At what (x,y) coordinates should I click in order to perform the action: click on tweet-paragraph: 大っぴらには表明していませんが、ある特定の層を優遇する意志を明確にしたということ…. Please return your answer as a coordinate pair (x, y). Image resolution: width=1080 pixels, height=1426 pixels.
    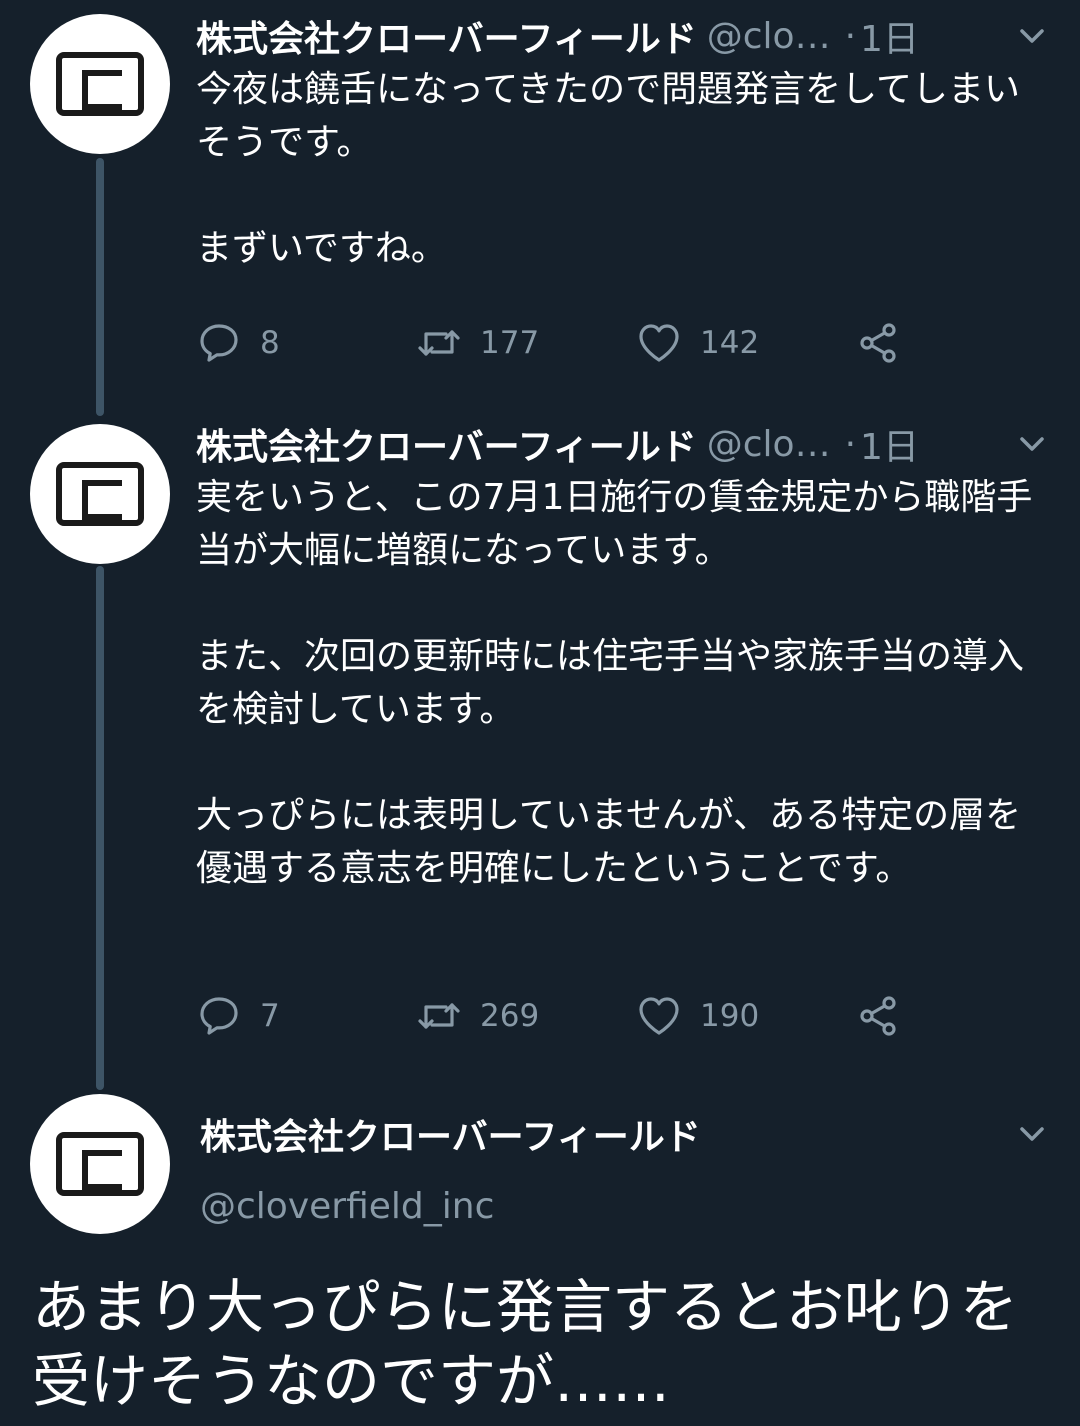
    Looking at the image, I should click on (609, 842).